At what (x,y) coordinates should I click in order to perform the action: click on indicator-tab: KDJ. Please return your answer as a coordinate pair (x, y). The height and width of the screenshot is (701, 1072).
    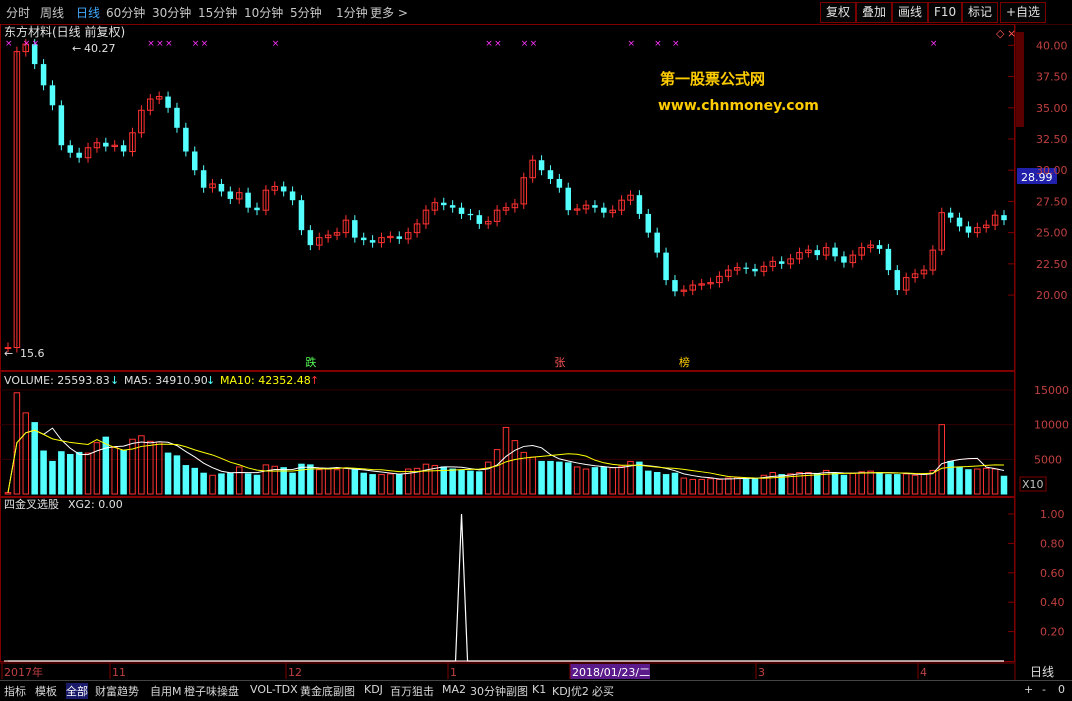
    Looking at the image, I should click on (373, 689).